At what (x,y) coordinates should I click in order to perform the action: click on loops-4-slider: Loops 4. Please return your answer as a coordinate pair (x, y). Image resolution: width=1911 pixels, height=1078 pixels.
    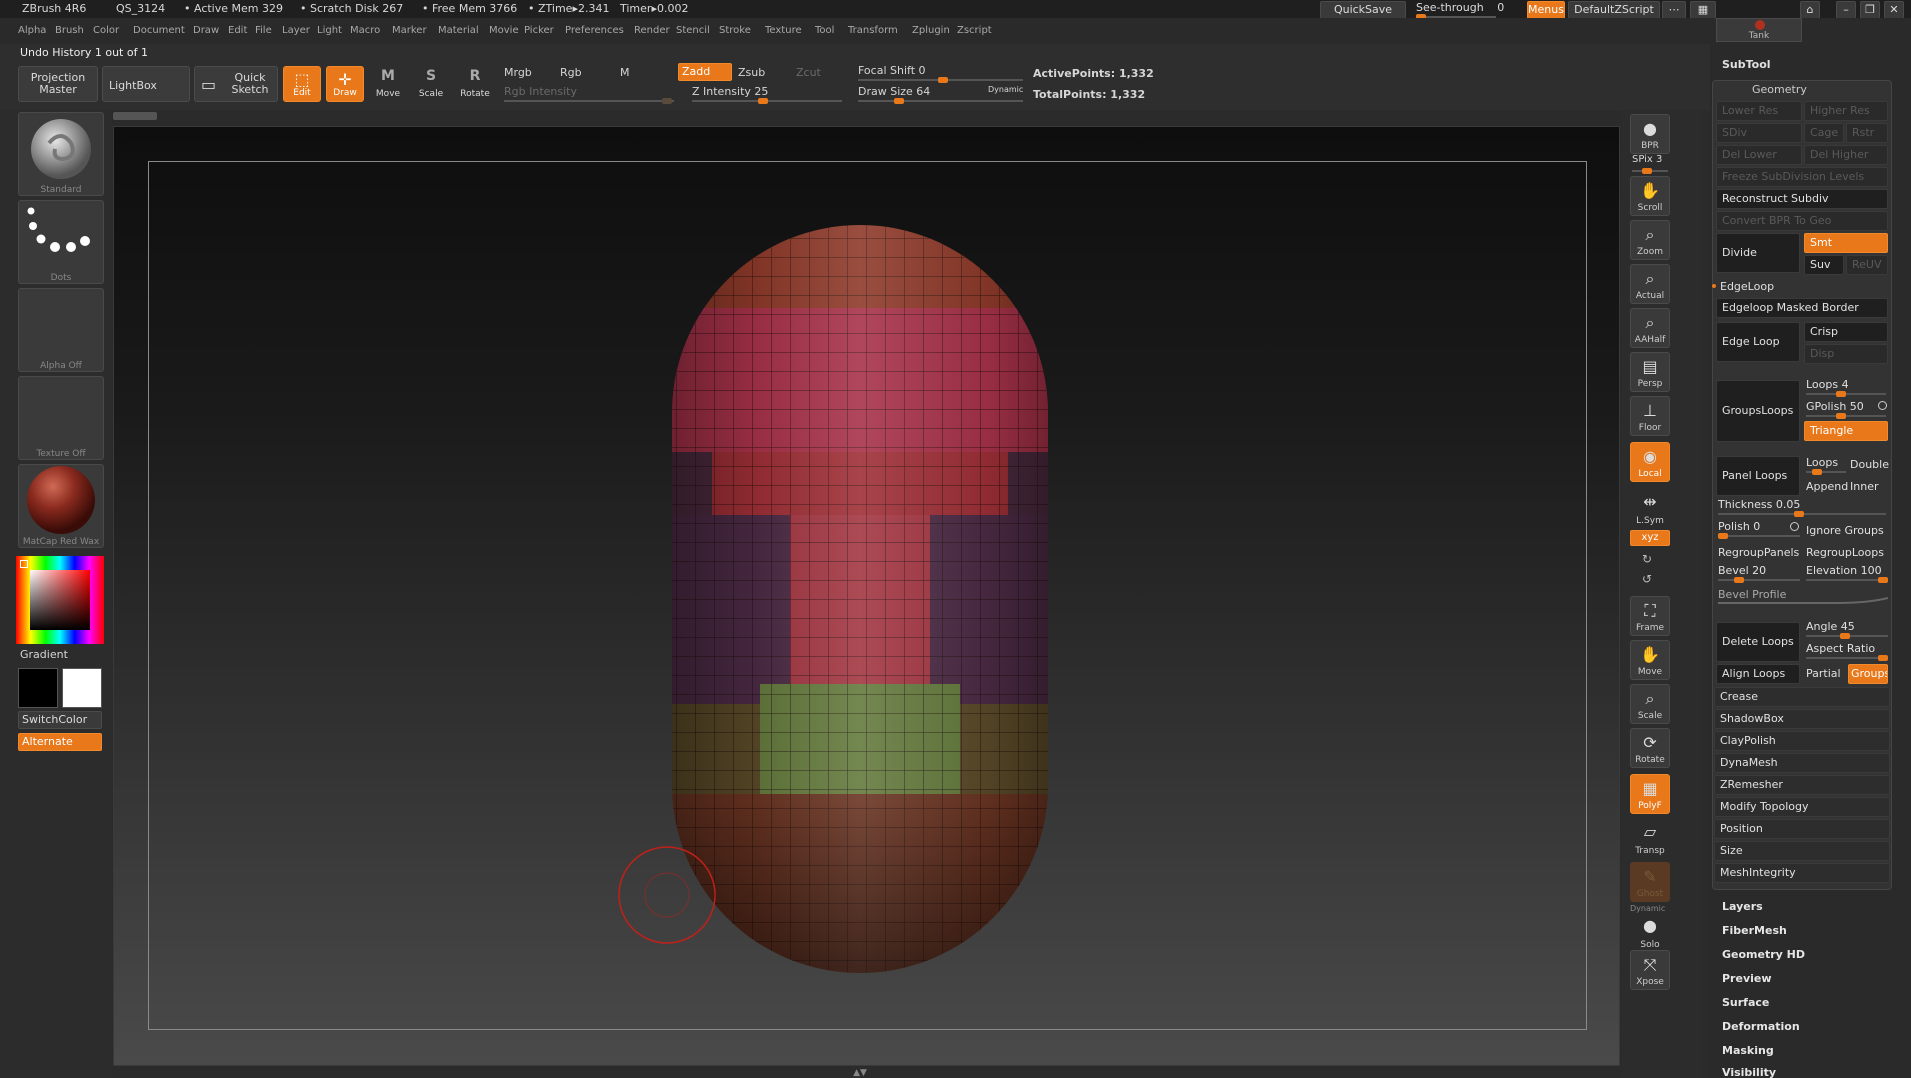
    Looking at the image, I should click on (1827, 384).